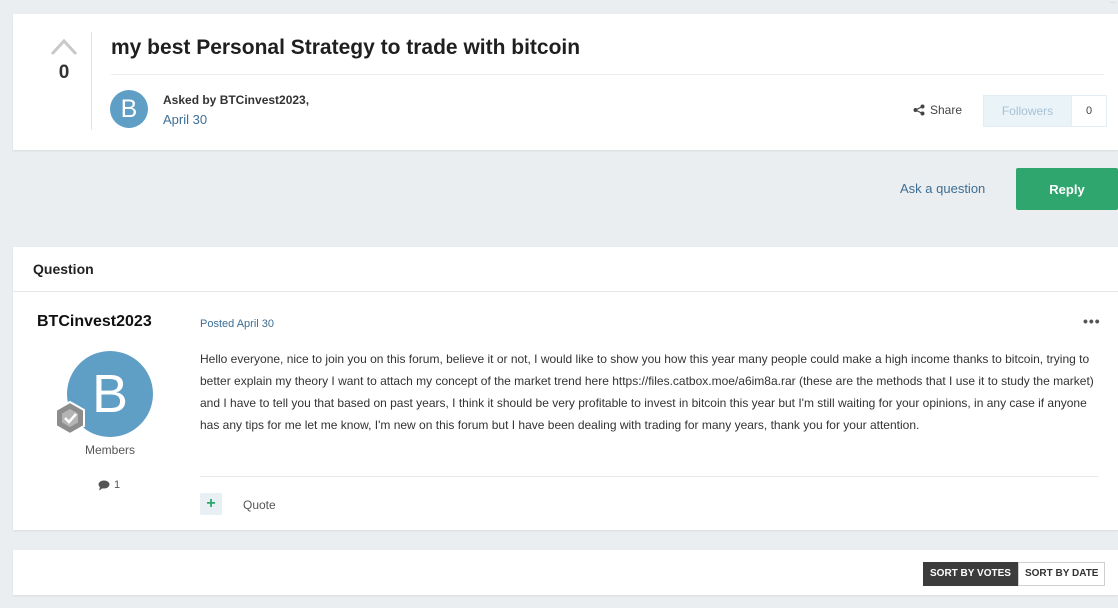 Image resolution: width=1118 pixels, height=608 pixels. I want to click on corner-mark: ···, so click(1113, 3).